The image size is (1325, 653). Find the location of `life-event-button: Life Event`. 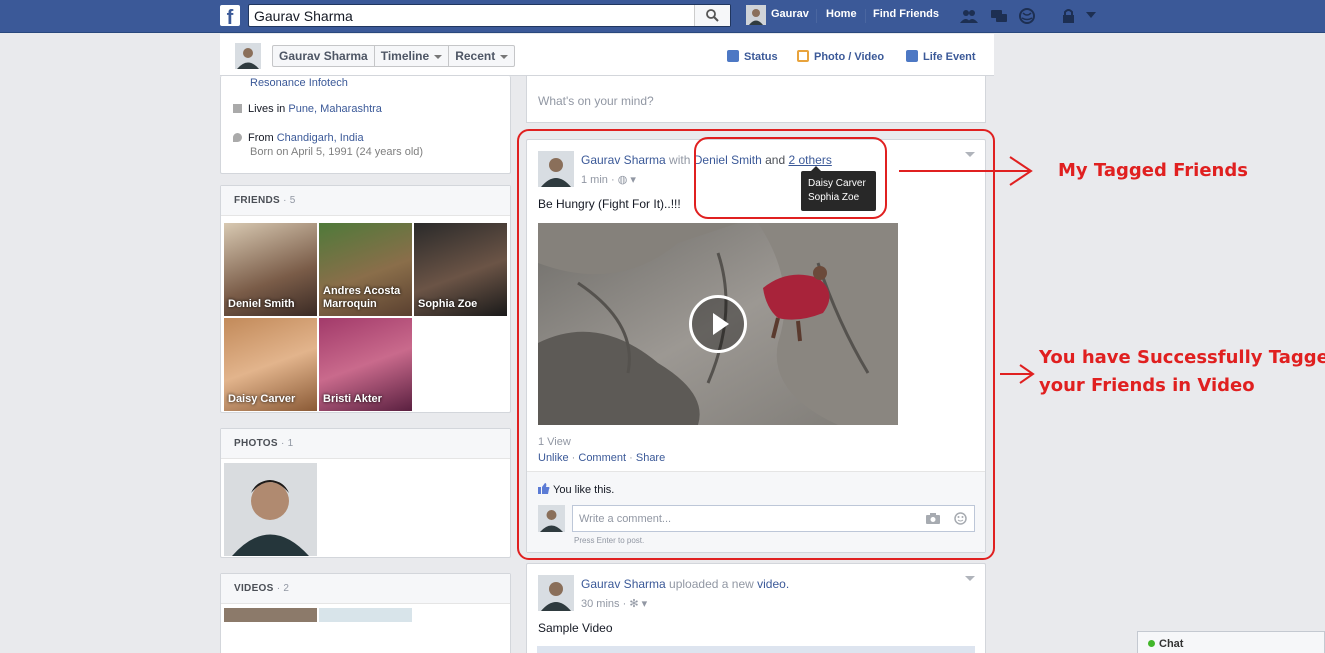

life-event-button: Life Event is located at coordinates (941, 56).